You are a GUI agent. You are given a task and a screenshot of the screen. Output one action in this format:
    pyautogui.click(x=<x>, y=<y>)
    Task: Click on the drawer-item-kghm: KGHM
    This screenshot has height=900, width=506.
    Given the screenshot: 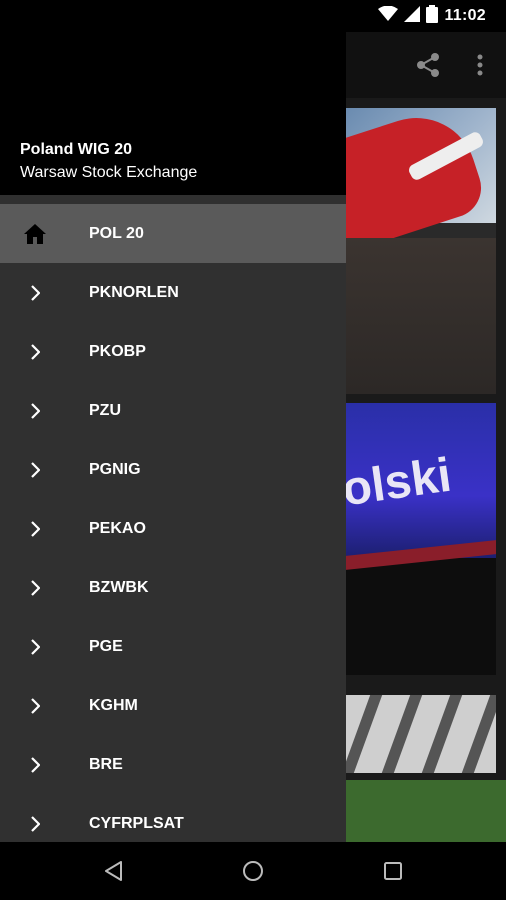 What is the action you would take?
    pyautogui.click(x=173, y=705)
    